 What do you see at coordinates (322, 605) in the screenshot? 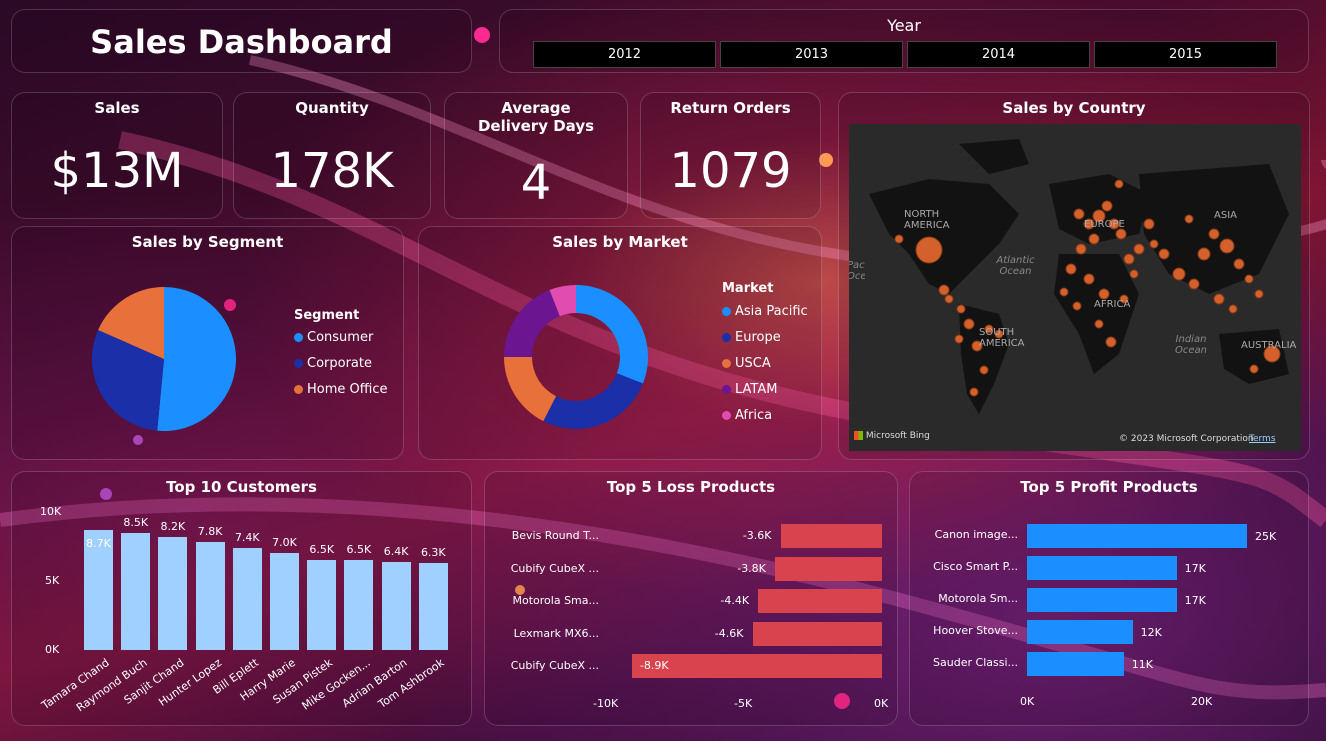
I see `customer-bar-susan-pistek` at bounding box center [322, 605].